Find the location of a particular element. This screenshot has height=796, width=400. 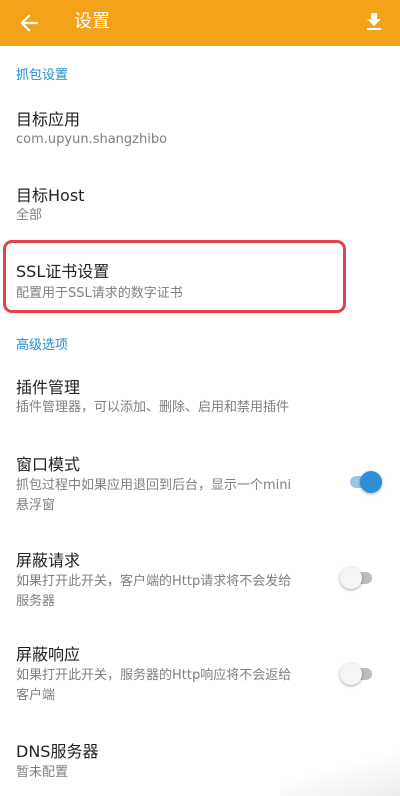

section-header-capture: 抓包设置 is located at coordinates (42, 75).